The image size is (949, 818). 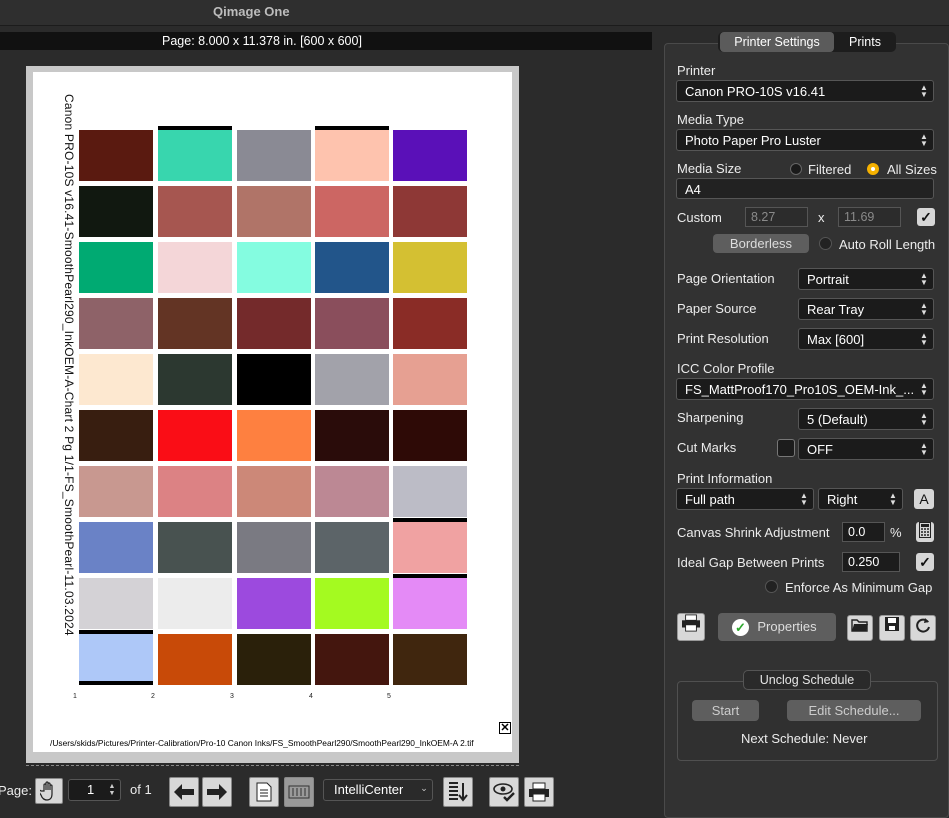 I want to click on resolution-label: Print Resolution, so click(x=723, y=338).